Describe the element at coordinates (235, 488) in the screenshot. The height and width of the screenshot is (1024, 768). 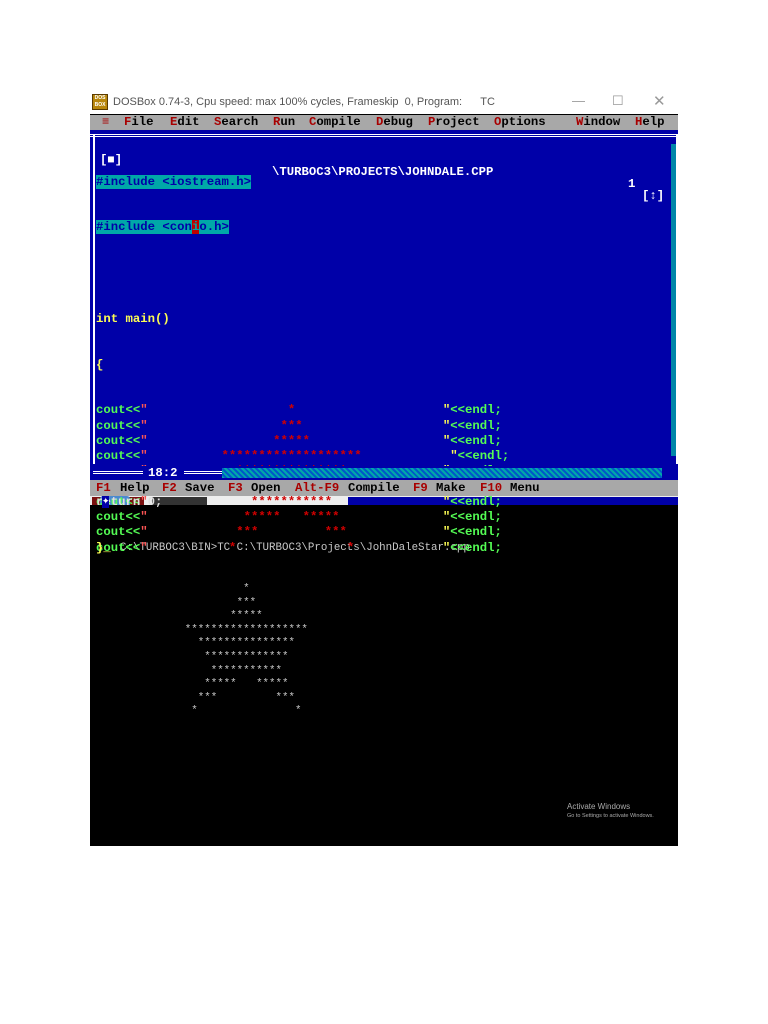
I see `hotkey-f3: F3` at that location.